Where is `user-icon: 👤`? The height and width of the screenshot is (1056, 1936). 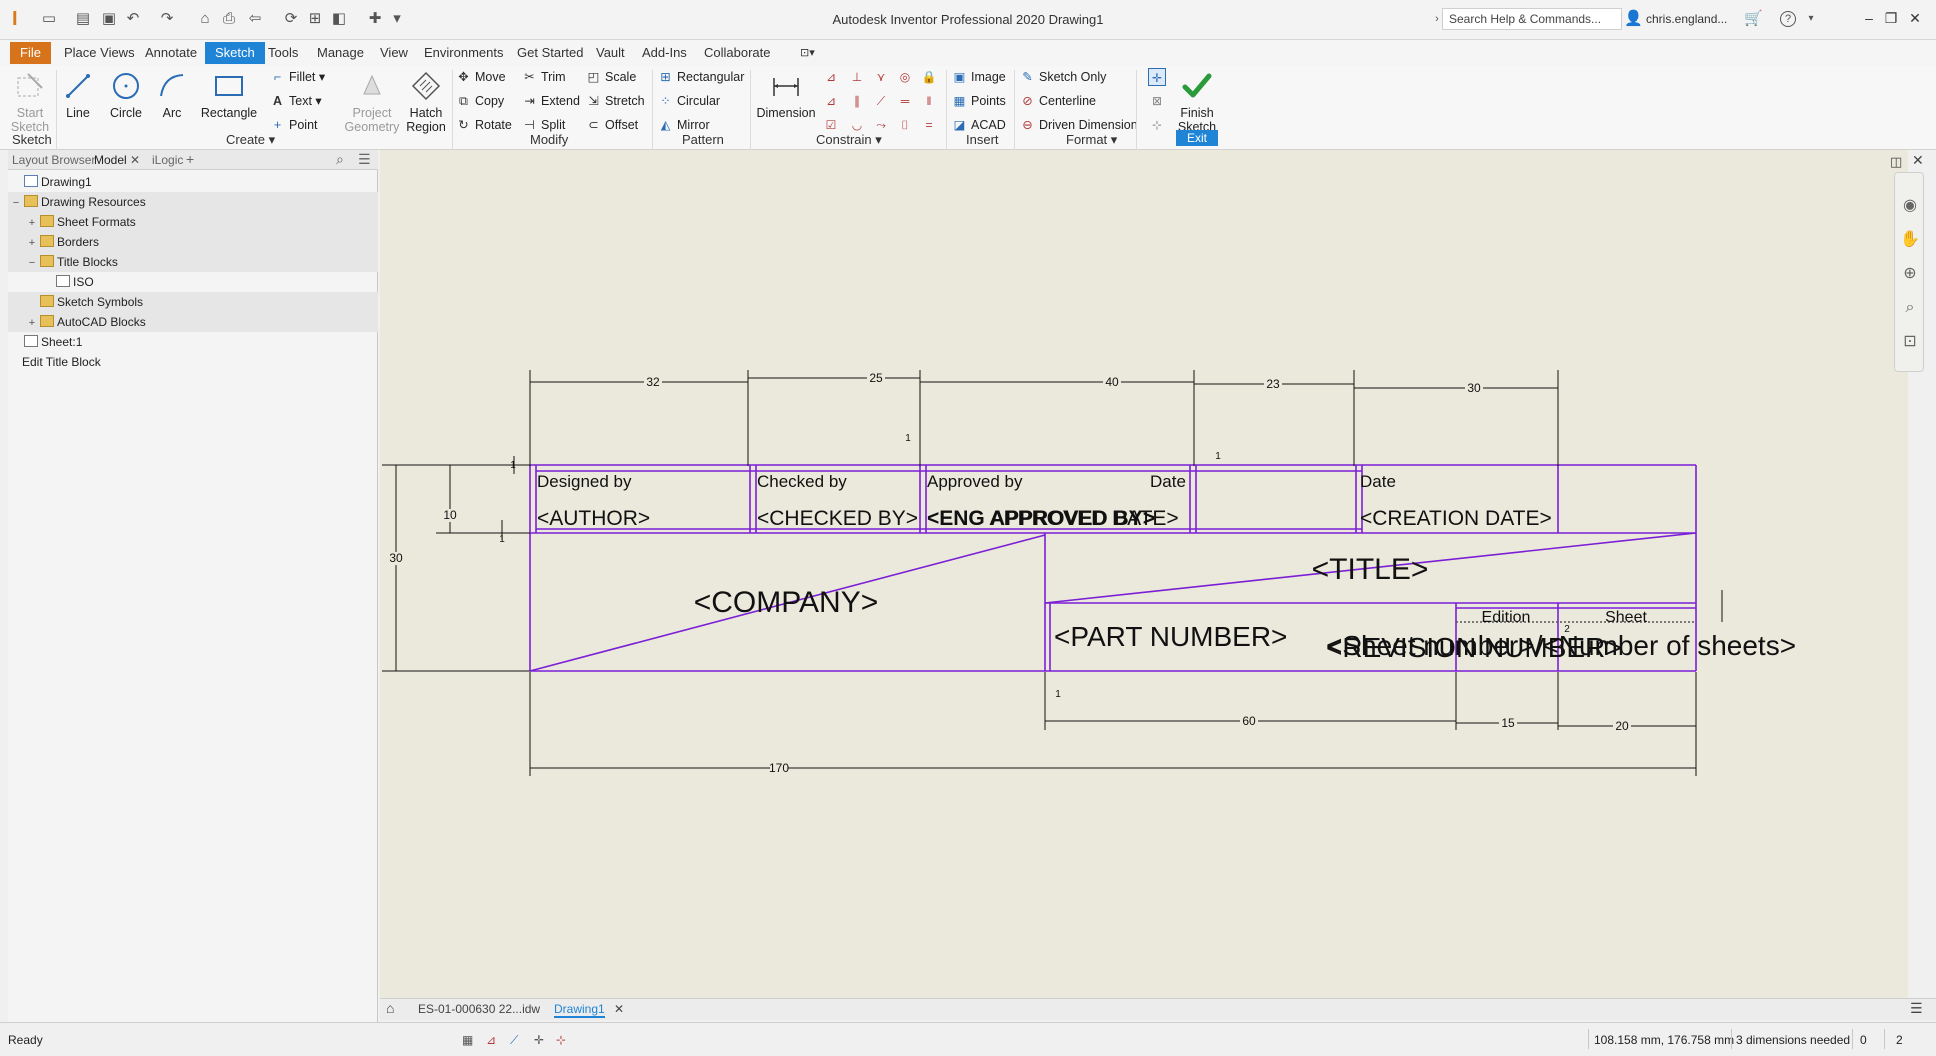 user-icon: 👤 is located at coordinates (1633, 19).